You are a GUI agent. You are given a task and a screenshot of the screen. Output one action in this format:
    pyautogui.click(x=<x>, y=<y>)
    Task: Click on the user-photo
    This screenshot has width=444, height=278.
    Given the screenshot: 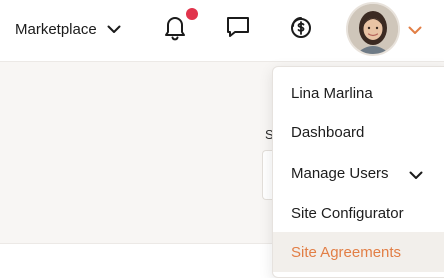 What is the action you would take?
    pyautogui.click(x=373, y=29)
    